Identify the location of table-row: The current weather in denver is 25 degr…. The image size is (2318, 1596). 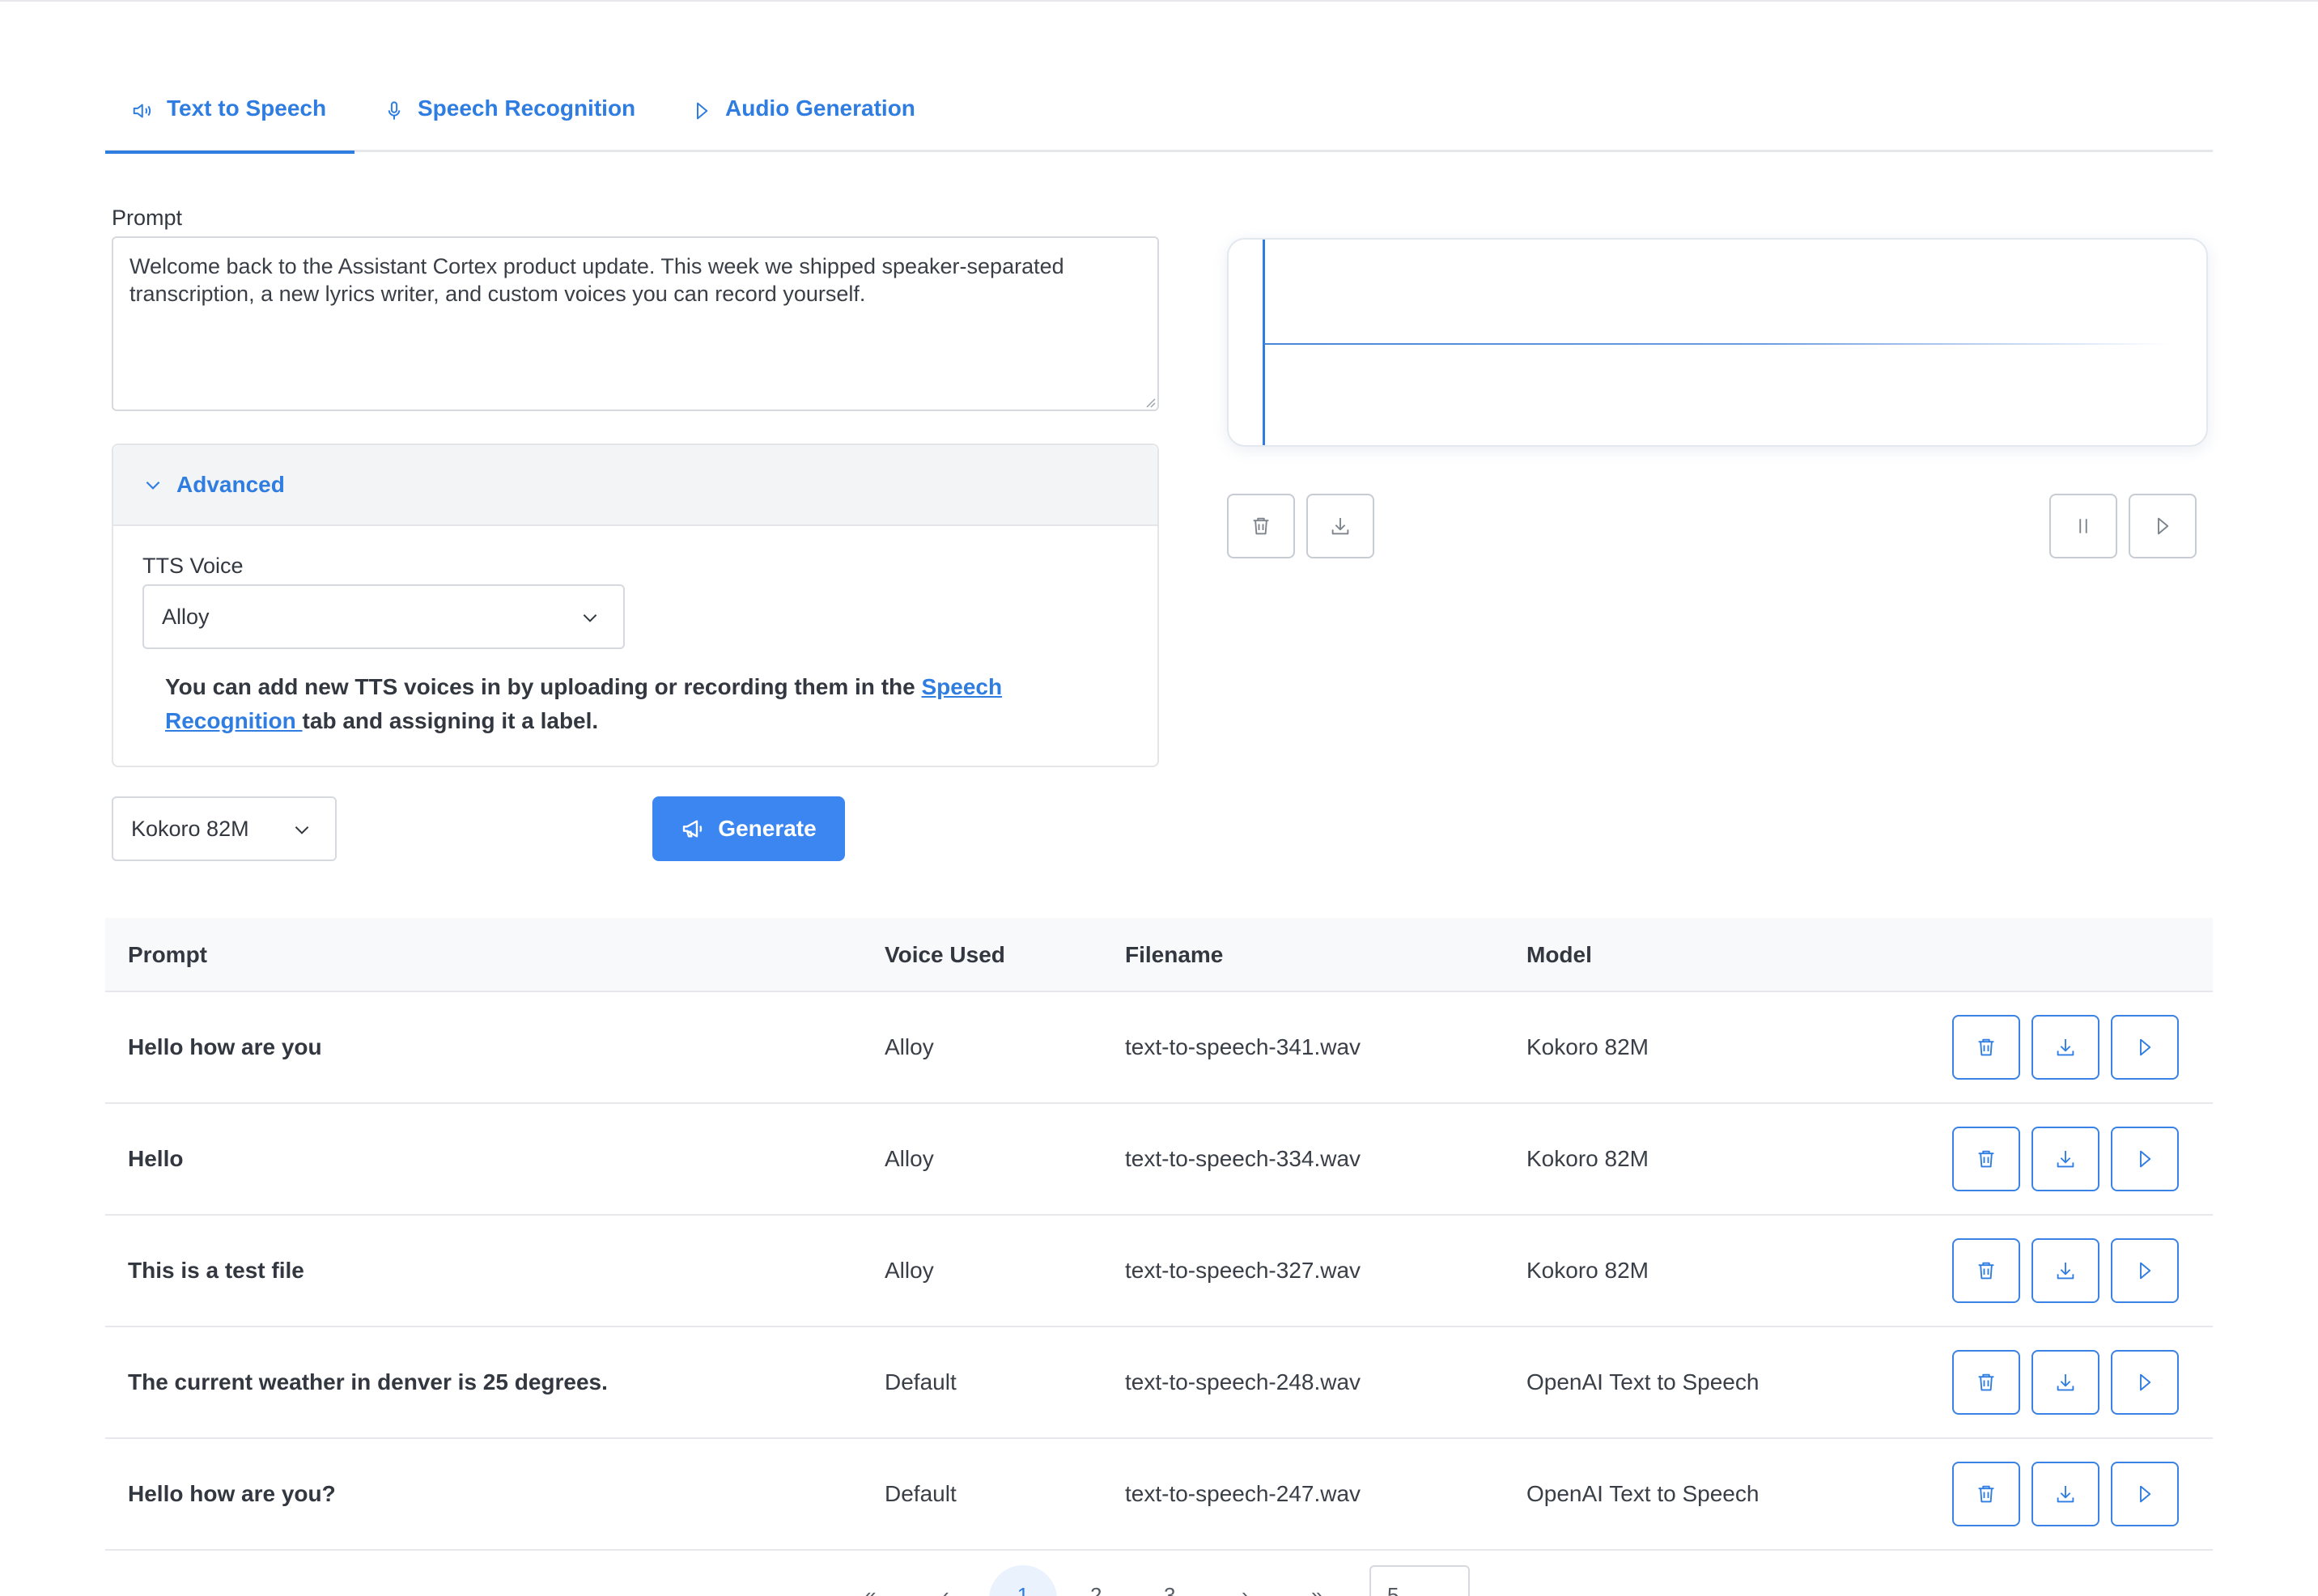
(1159, 1383).